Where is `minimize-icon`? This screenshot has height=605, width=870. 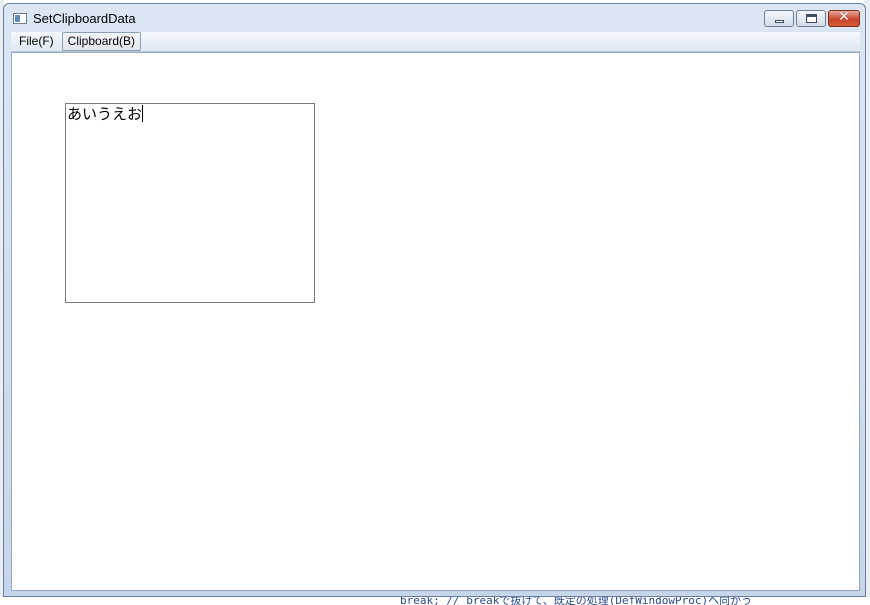
minimize-icon is located at coordinates (779, 21).